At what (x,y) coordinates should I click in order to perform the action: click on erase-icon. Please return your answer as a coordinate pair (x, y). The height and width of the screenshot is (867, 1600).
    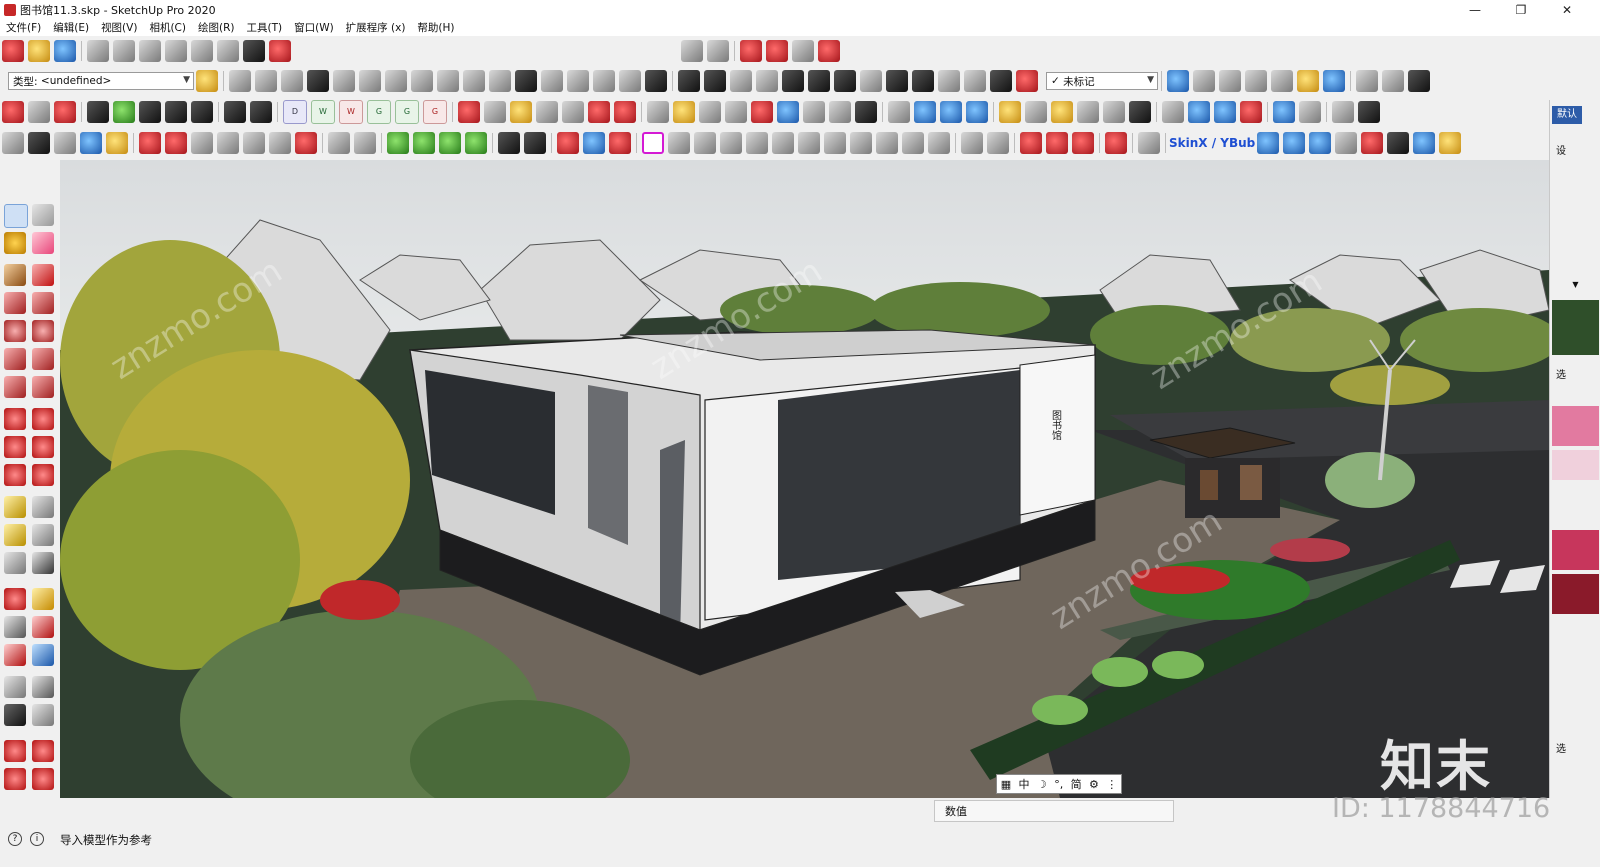
    Looking at the image, I should click on (176, 51).